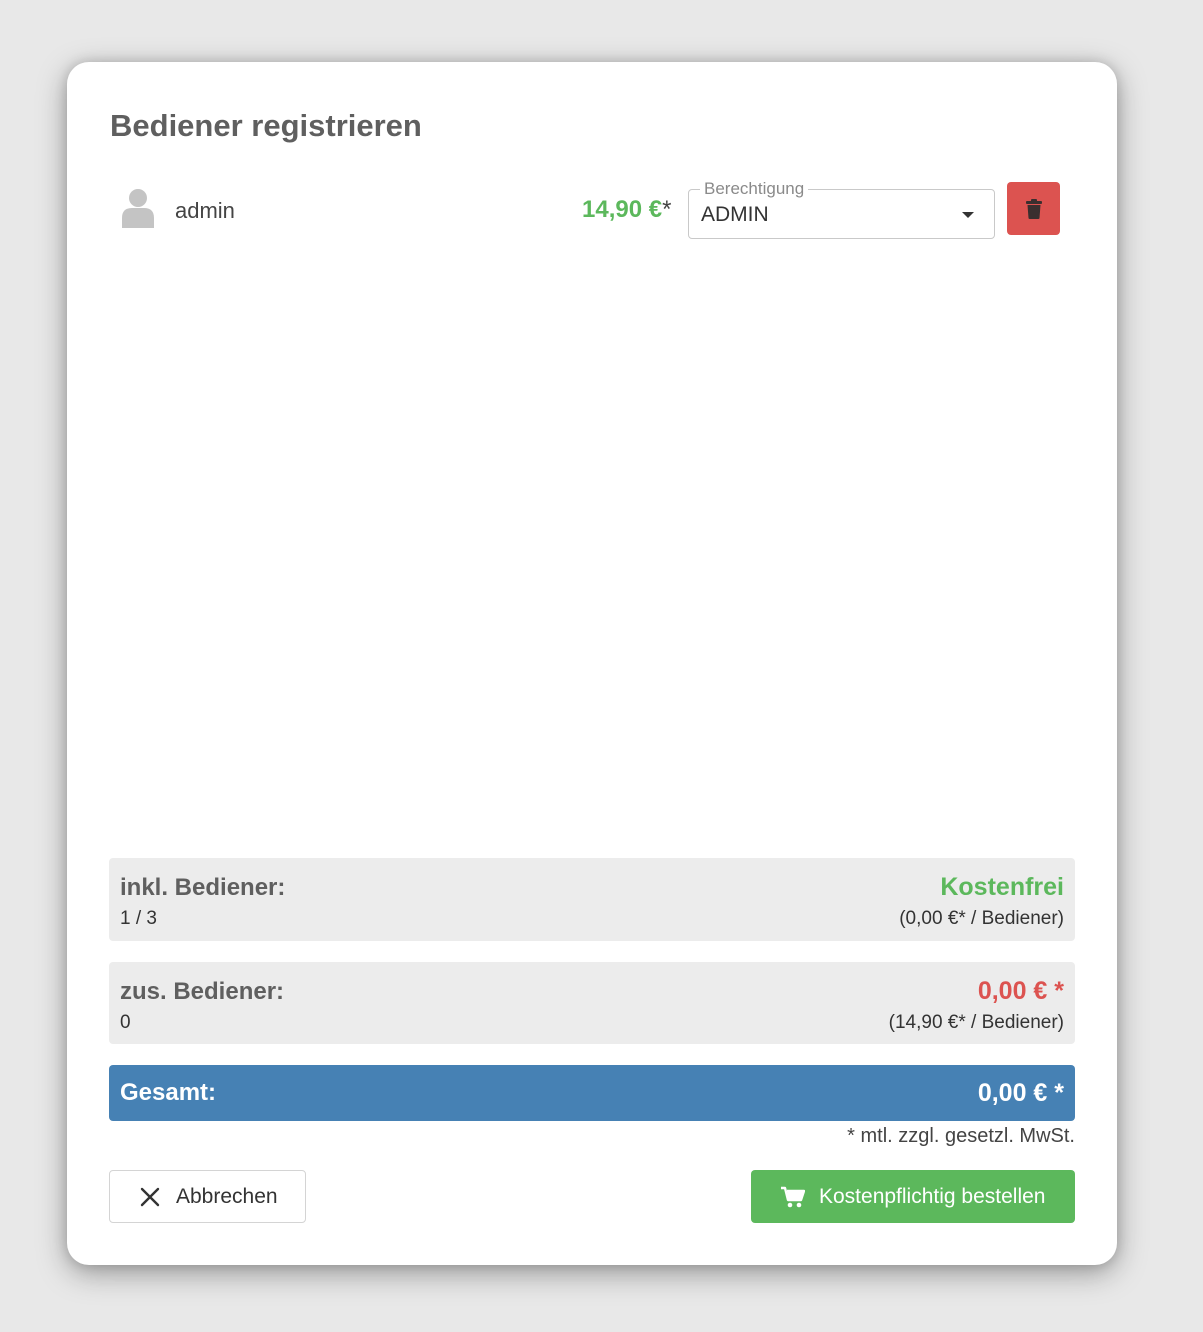 The image size is (1203, 1332). I want to click on user-row: admin 14,90 €* Berechtigung ADMIN, so click(590, 212).